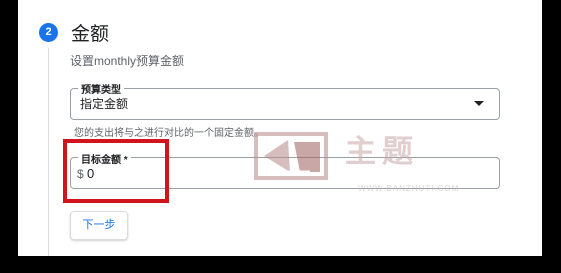 Image resolution: width=561 pixels, height=273 pixels. Describe the element at coordinates (409, 188) in the screenshot. I see `watermark-url: WWW.BANZHUTI.COM` at that location.